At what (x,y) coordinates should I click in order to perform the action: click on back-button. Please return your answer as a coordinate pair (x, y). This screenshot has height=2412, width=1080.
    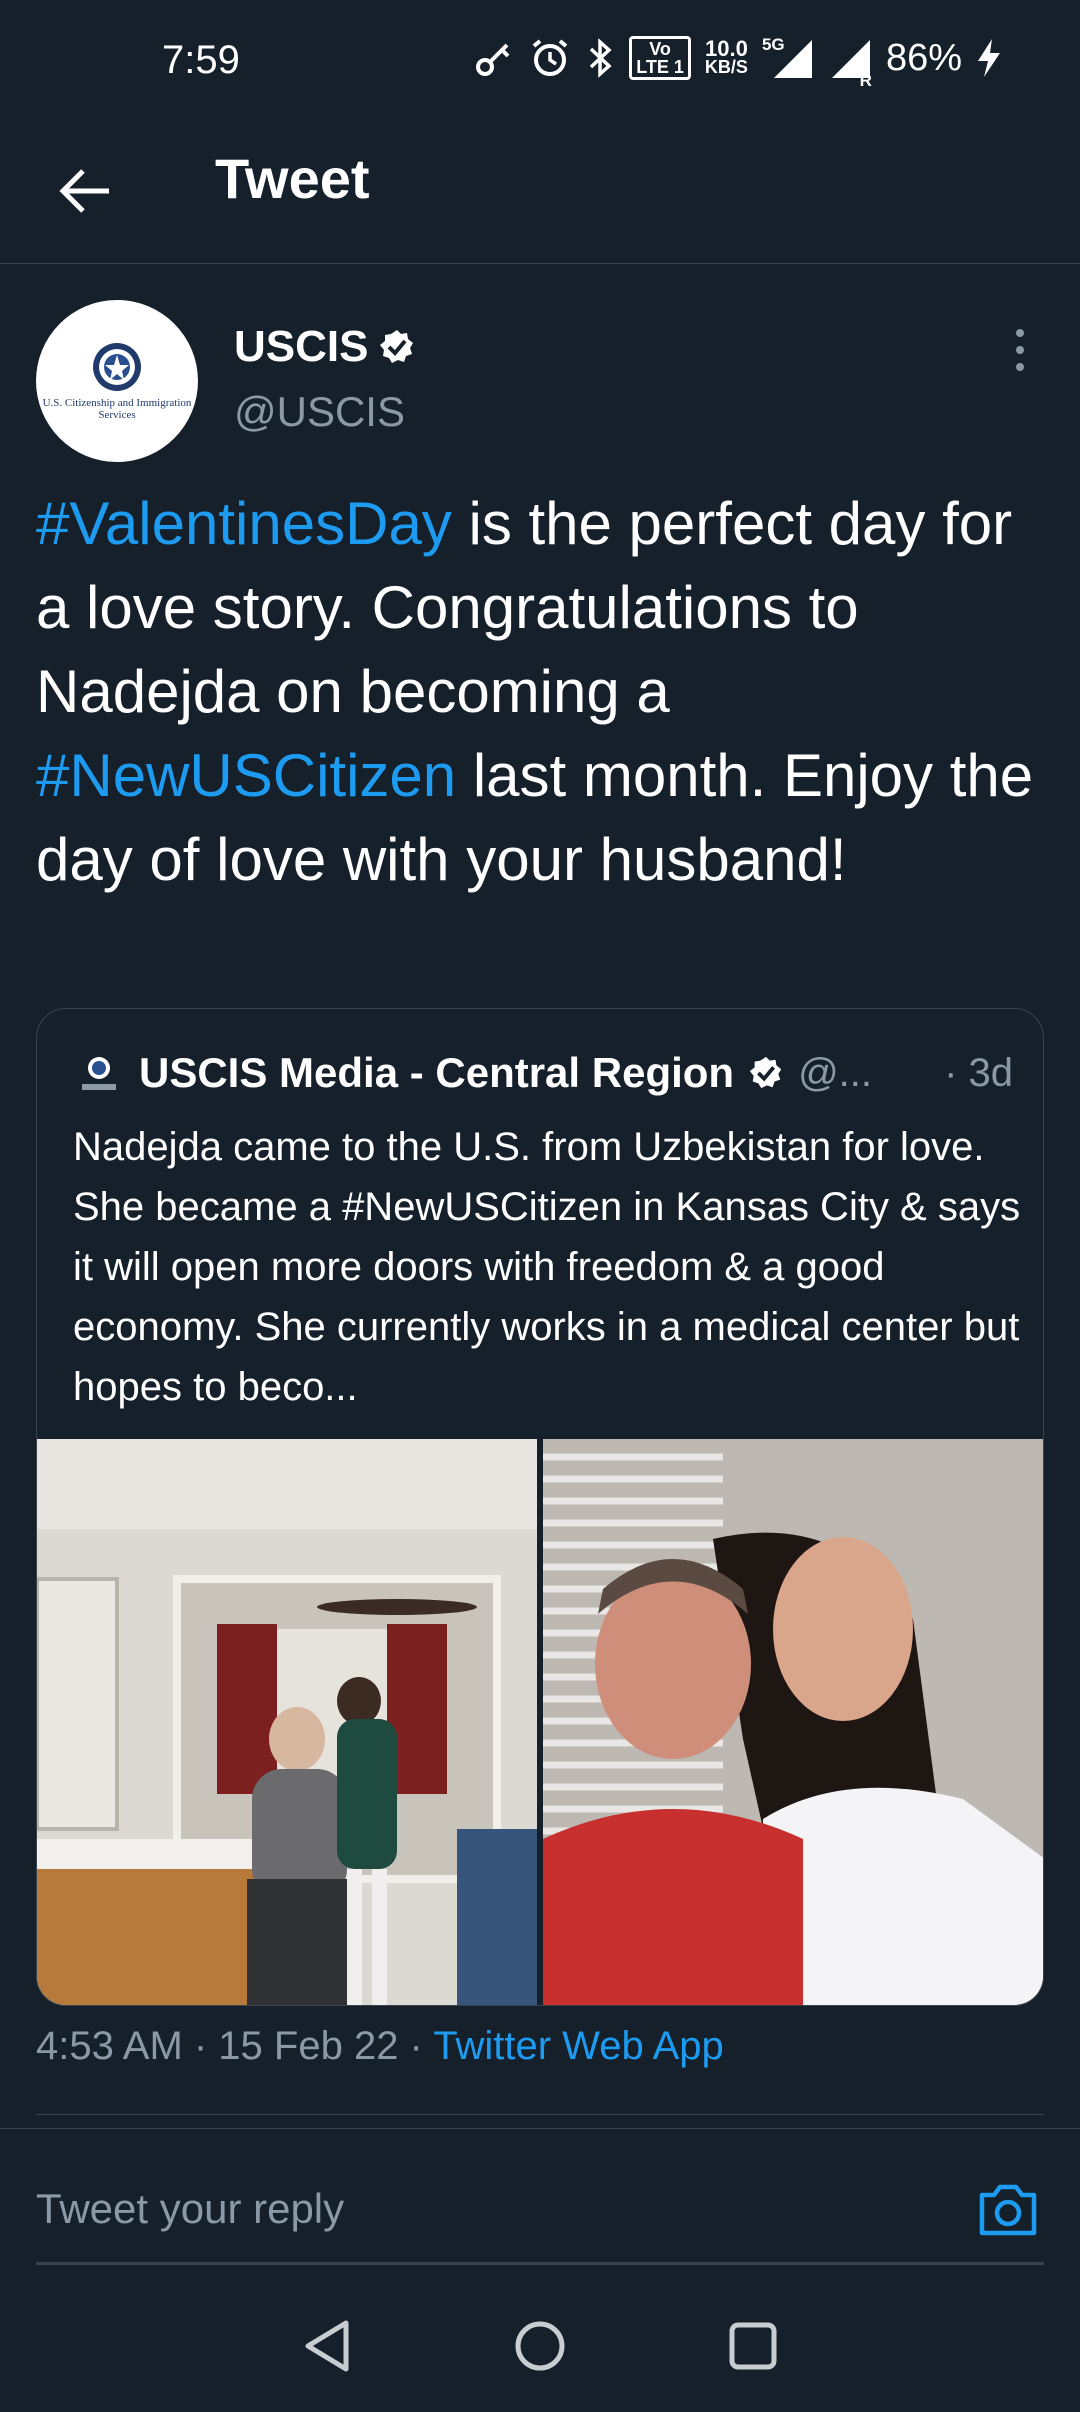
    Looking at the image, I should click on (85, 191).